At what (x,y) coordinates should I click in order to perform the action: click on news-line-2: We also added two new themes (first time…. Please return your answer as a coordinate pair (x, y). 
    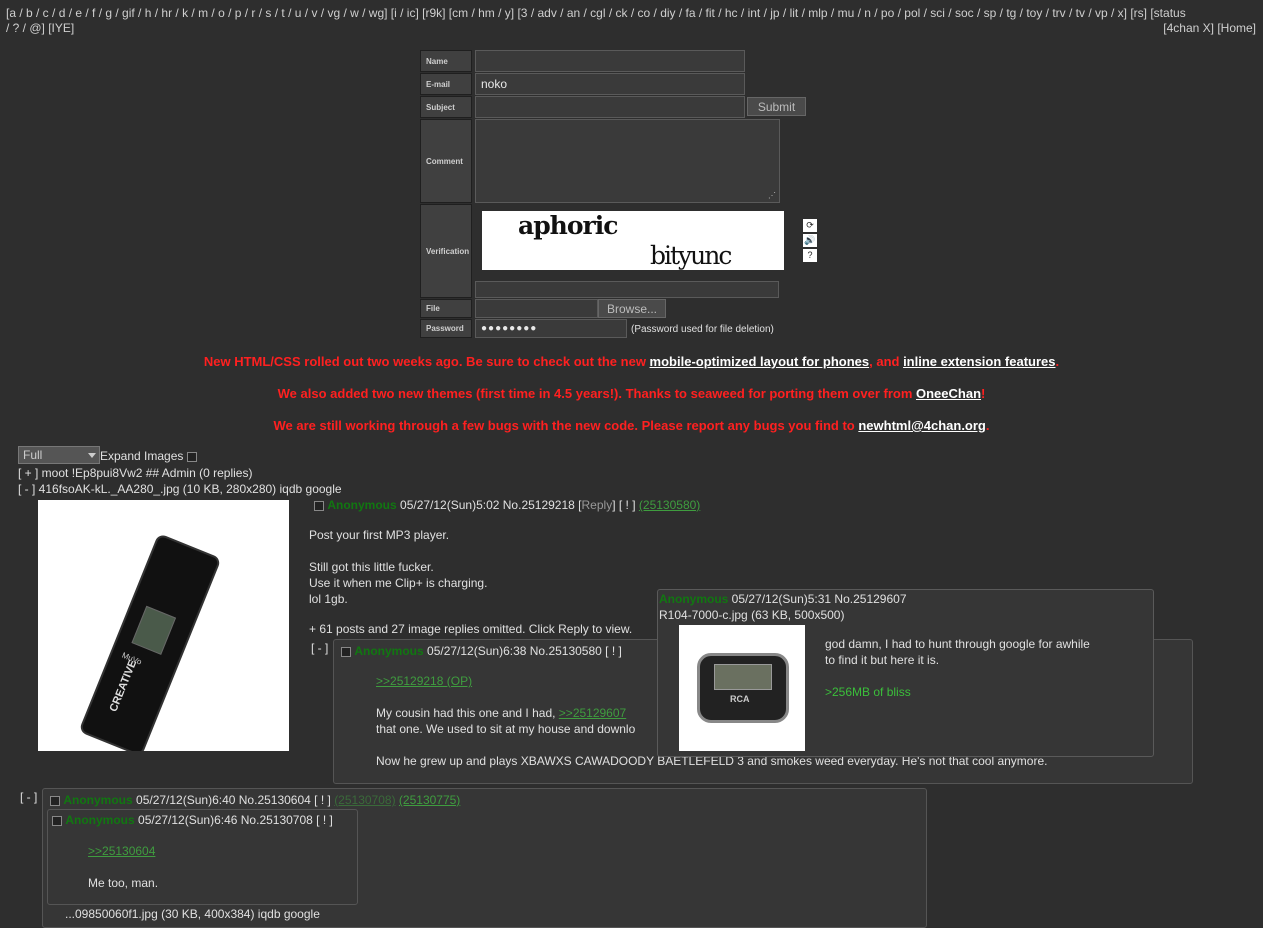
    Looking at the image, I should click on (631, 393).